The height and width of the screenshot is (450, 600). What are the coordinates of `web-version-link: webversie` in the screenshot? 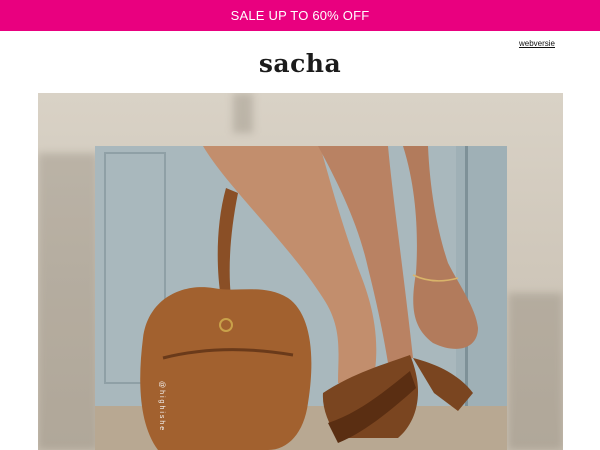 It's located at (537, 43).